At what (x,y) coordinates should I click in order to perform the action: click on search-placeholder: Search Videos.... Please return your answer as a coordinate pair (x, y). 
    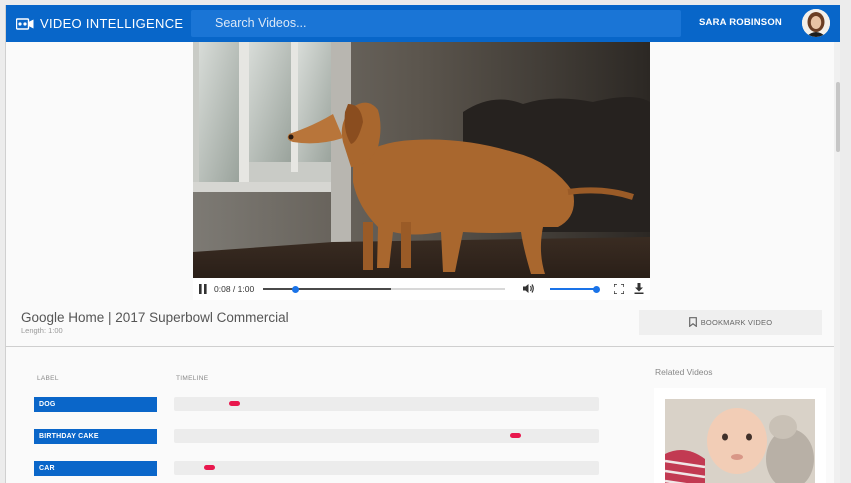
    Looking at the image, I should click on (261, 23).